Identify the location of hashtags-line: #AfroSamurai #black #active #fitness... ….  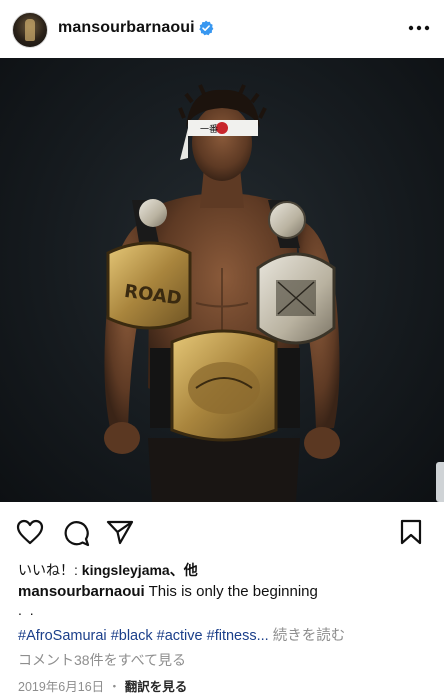
(181, 634).